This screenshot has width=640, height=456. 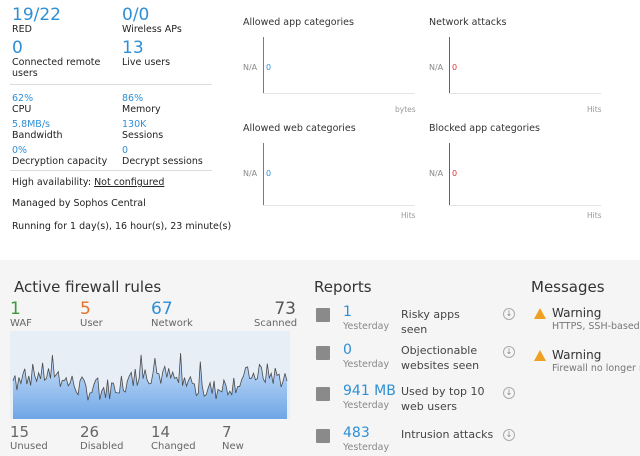 I want to click on cpu-stat: 62% CPU, so click(x=22, y=104).